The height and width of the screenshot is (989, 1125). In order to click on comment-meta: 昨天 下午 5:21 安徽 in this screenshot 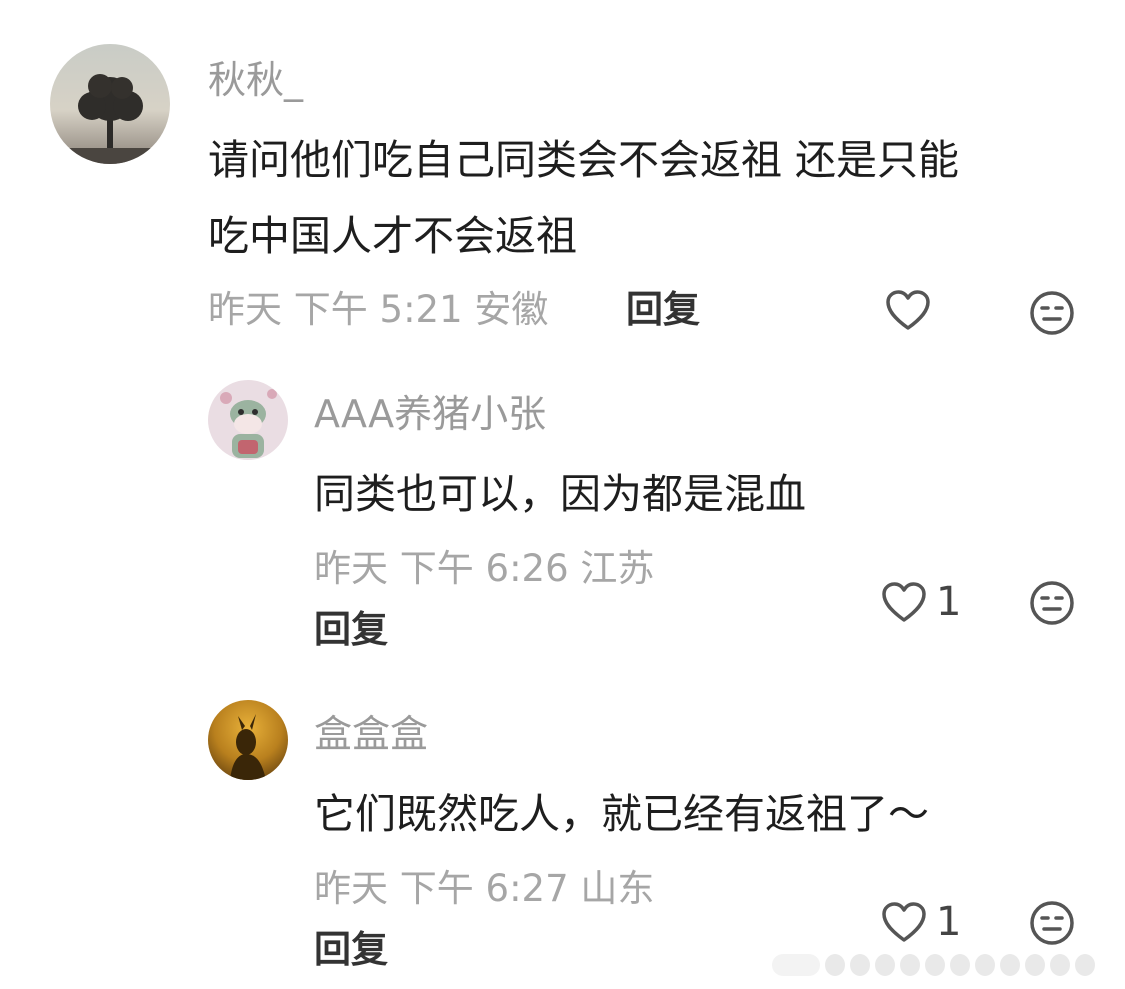, I will do `click(378, 309)`.